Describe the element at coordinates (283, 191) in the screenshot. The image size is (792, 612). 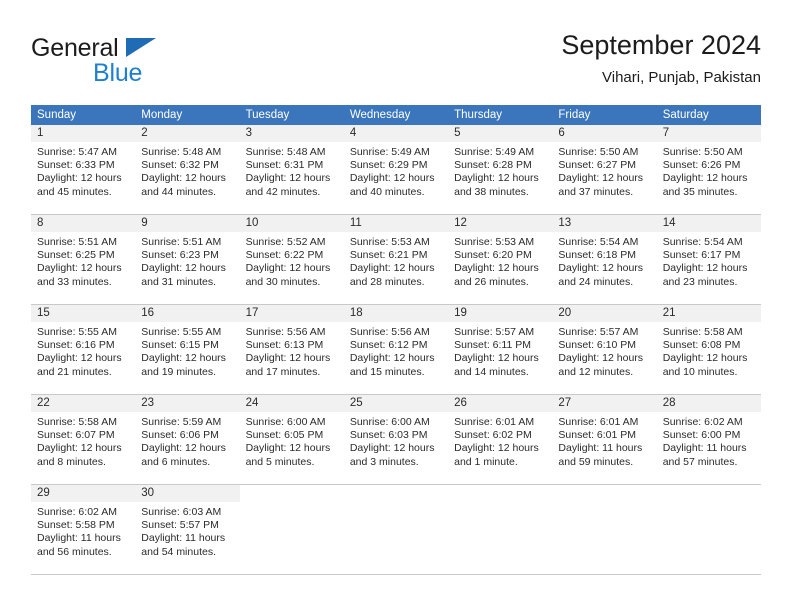
I see `daylight-text-line2: and 42 minutes.` at that location.